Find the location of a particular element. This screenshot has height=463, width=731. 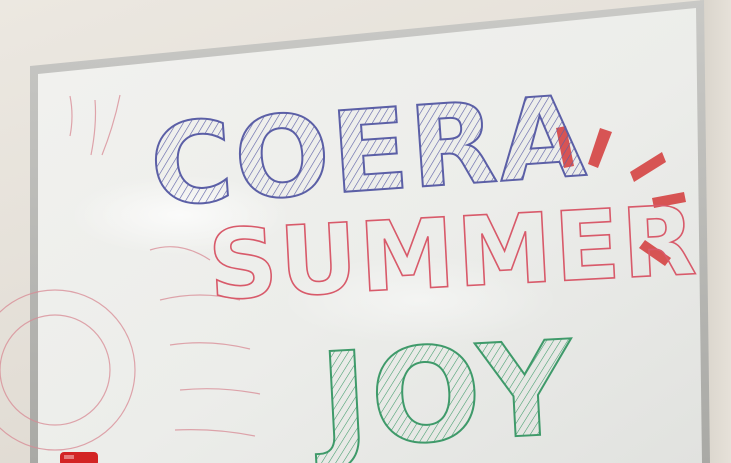

headline-joy: JOY is located at coordinates (443, 387).